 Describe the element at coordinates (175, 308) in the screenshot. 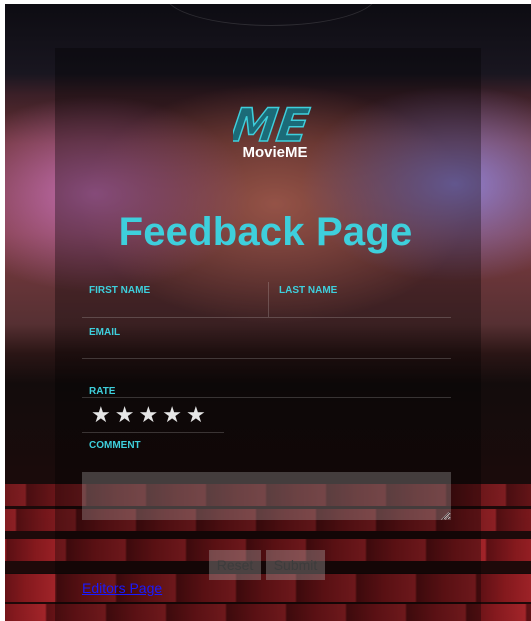

I see `first-name-field` at that location.